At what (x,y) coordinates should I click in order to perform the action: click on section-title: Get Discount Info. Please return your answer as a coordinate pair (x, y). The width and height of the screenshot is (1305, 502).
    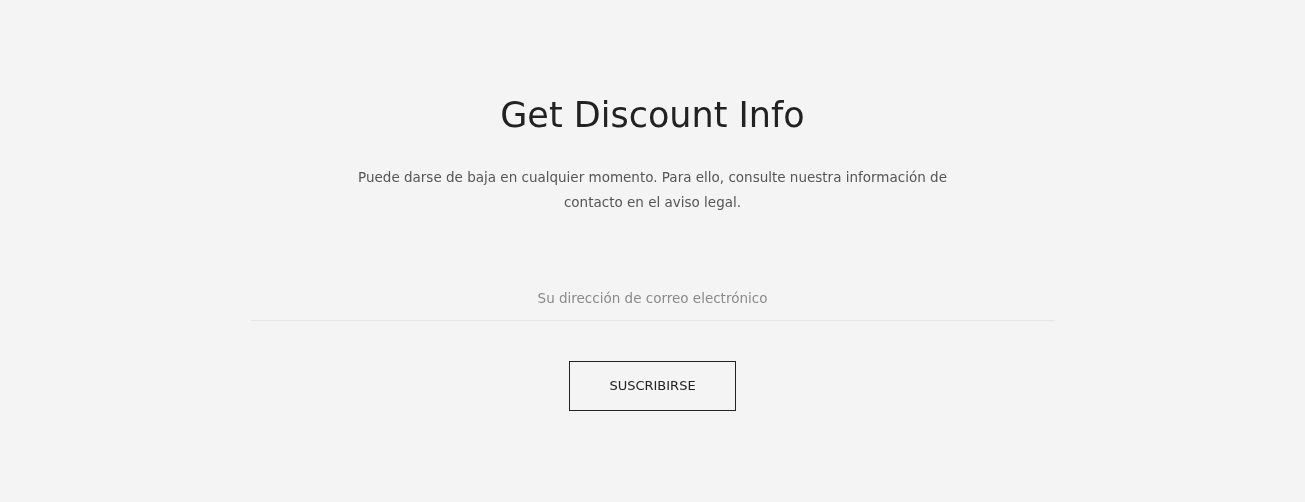
    Looking at the image, I should click on (652, 115).